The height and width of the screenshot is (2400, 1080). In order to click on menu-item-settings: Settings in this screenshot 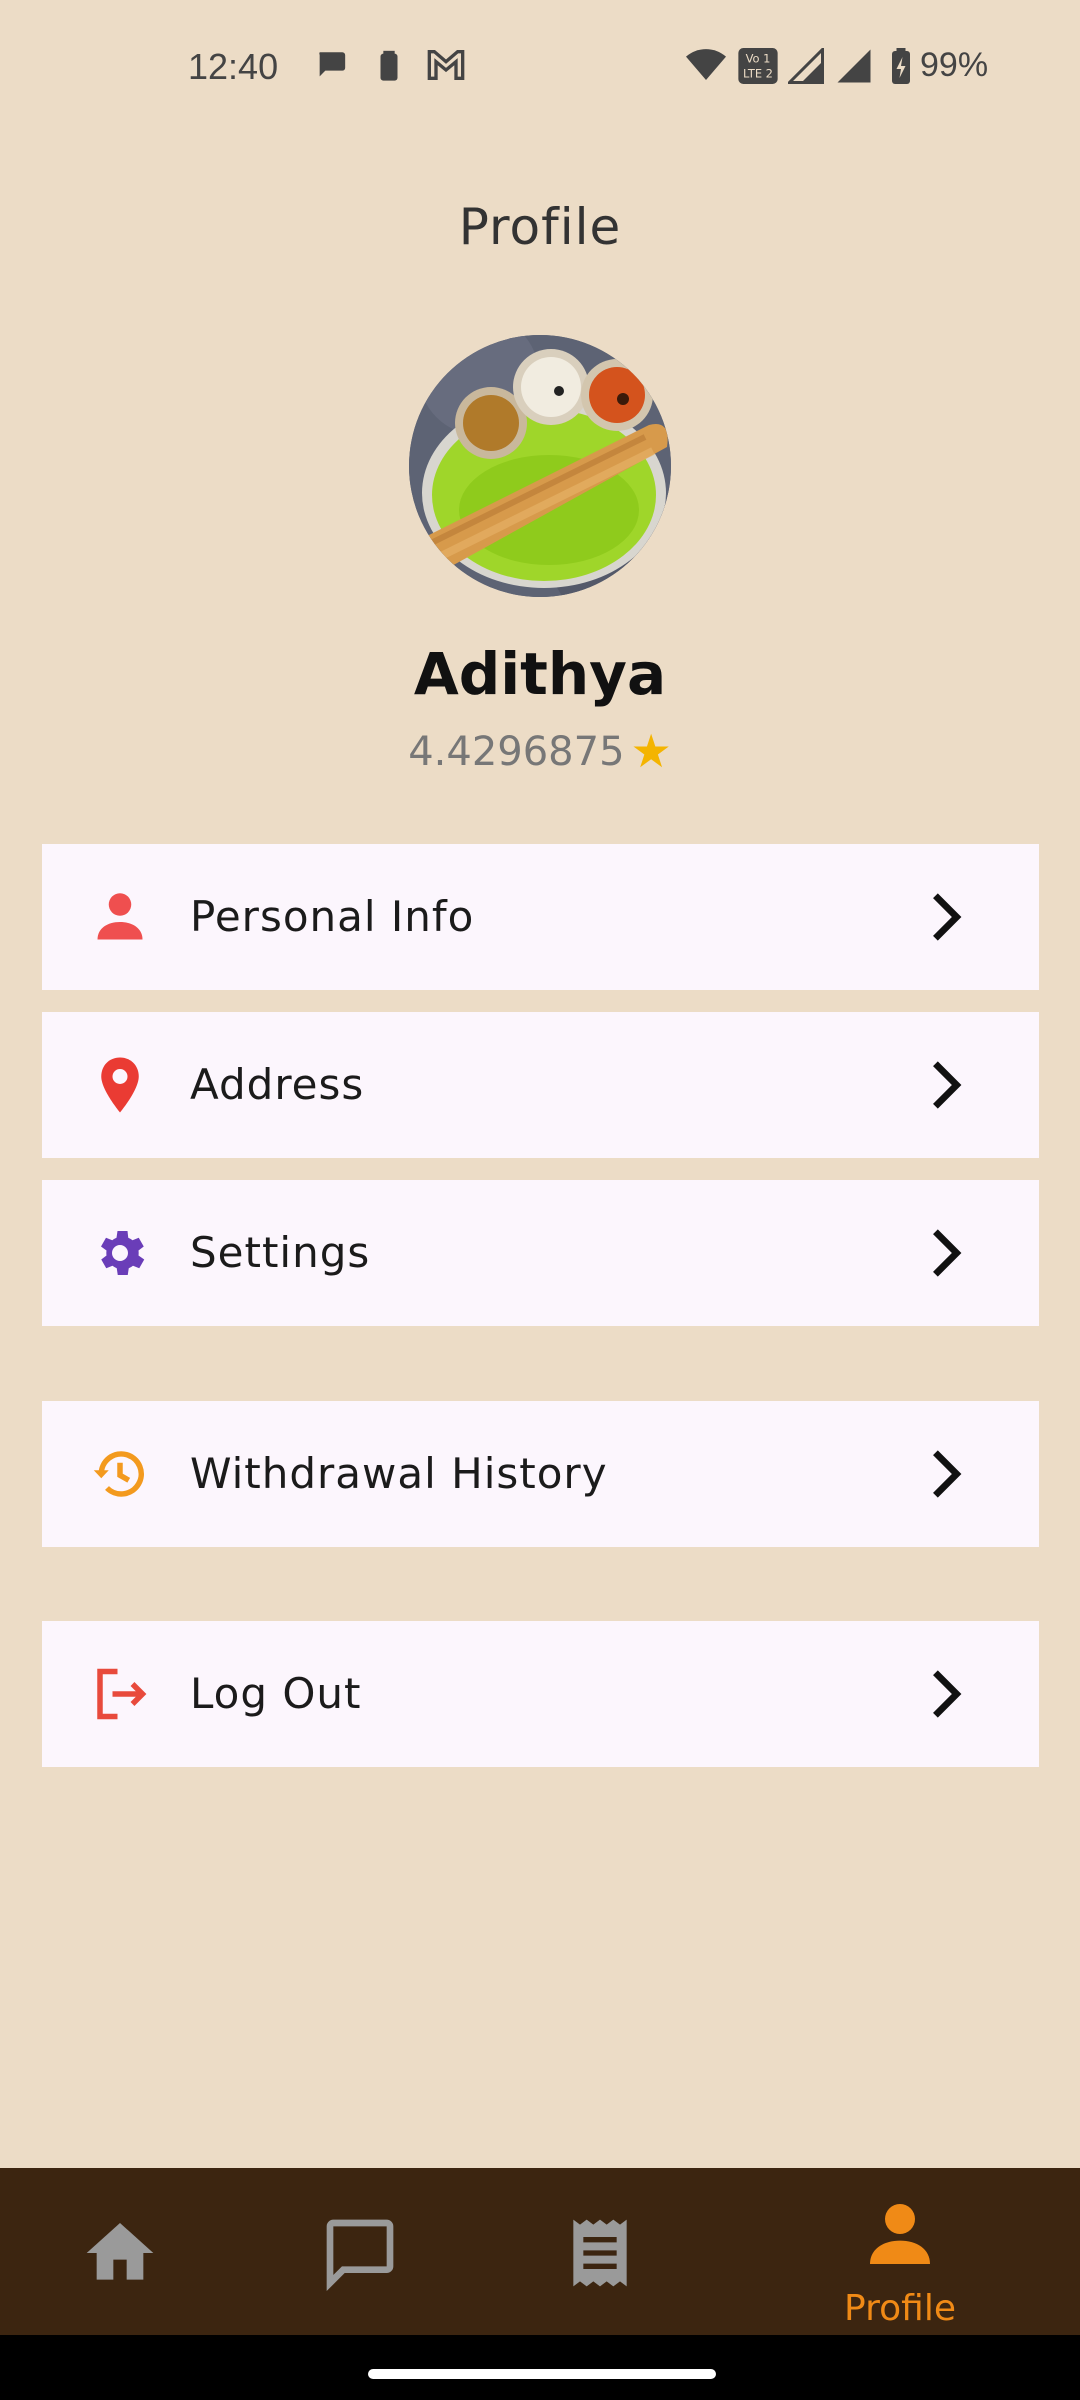, I will do `click(540, 1253)`.